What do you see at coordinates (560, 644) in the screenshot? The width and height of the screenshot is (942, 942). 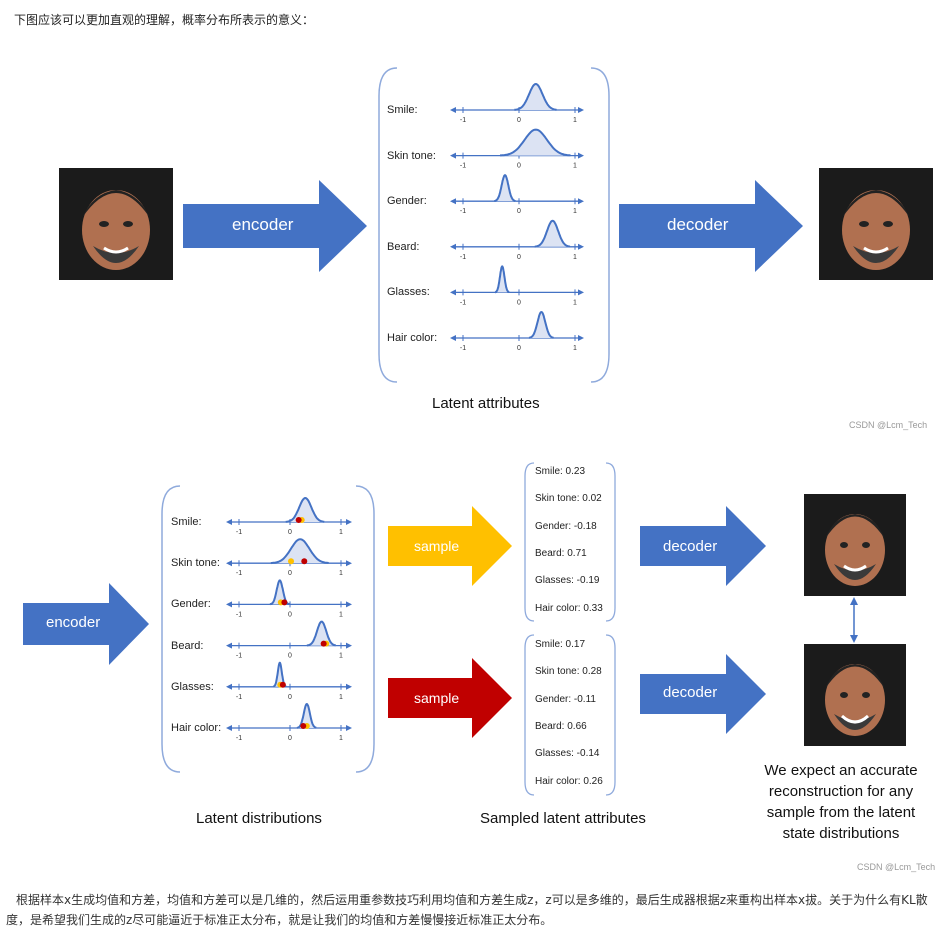 I see `sample-value-red: Smile: 0.17` at bounding box center [560, 644].